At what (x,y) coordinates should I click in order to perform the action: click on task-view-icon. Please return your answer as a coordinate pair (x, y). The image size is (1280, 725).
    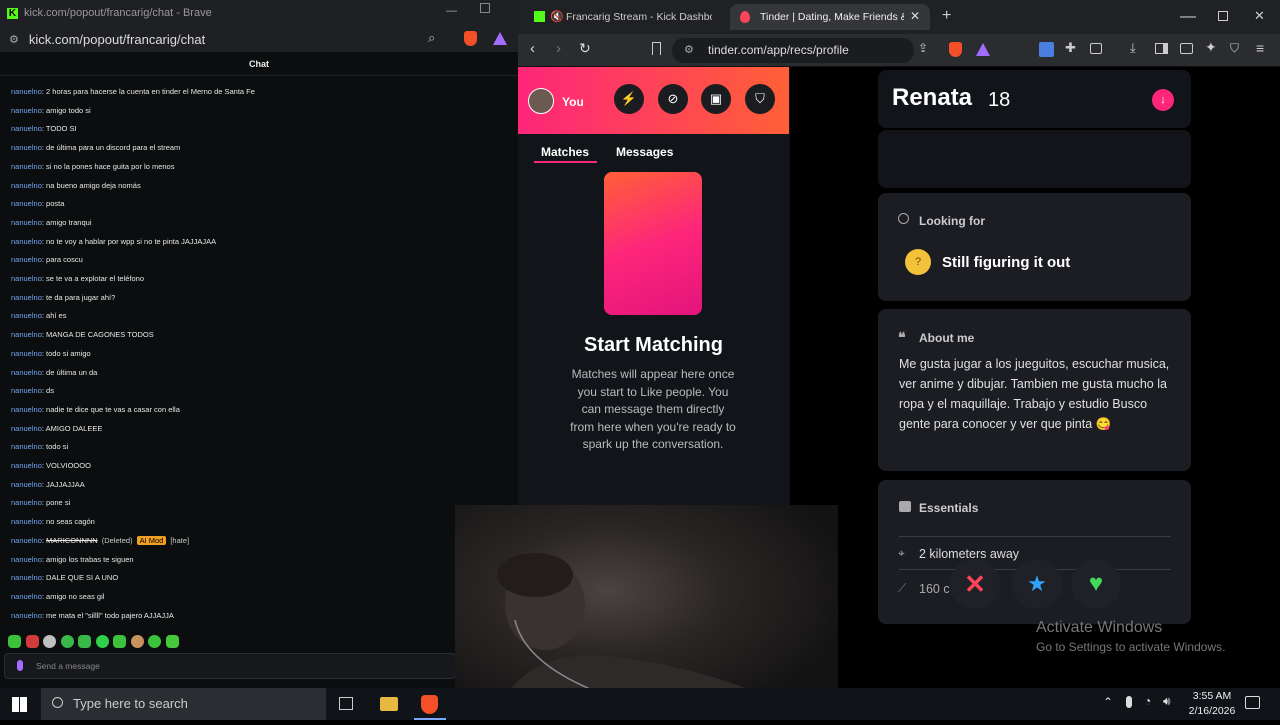
    Looking at the image, I should click on (346, 703).